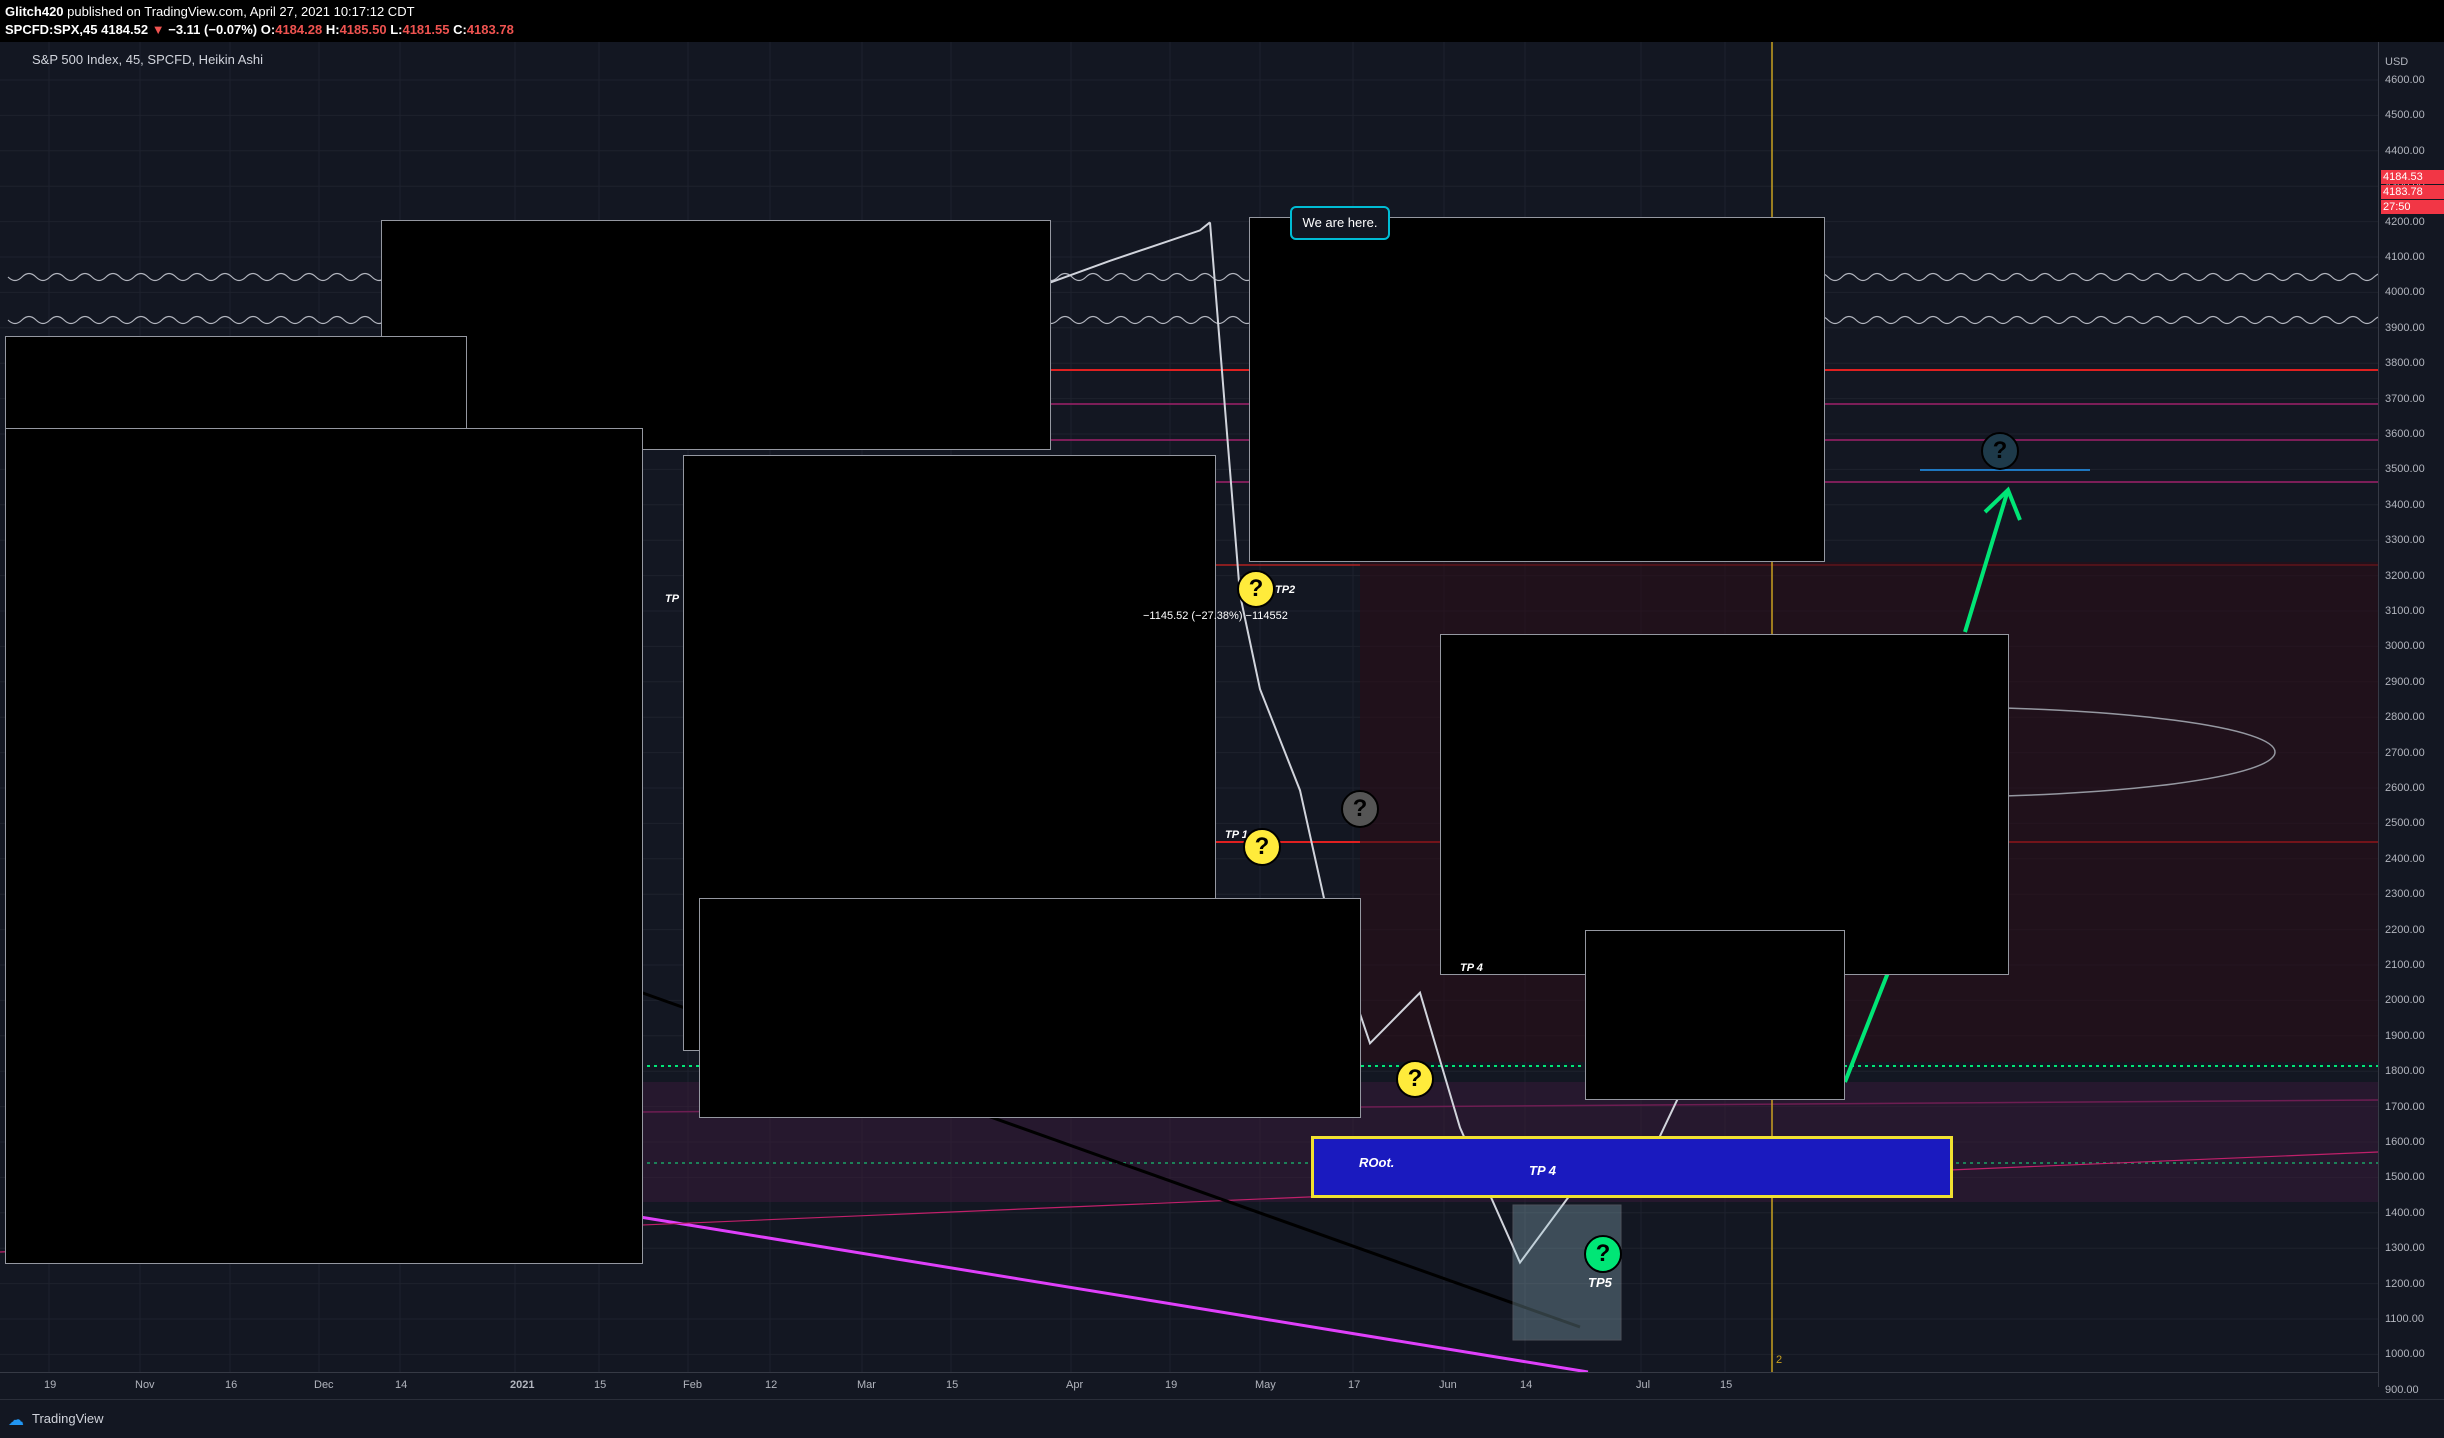  I want to click on time-tick: 17, so click(1354, 1385).